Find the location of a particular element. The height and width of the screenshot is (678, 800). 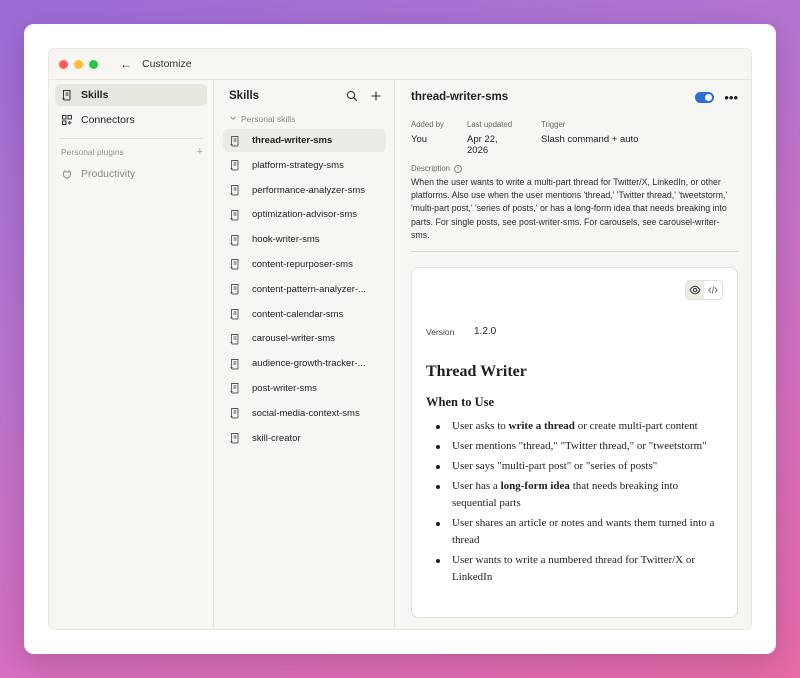

skill-list-item-label: carousel-writer-sms is located at coordinates (293, 339).